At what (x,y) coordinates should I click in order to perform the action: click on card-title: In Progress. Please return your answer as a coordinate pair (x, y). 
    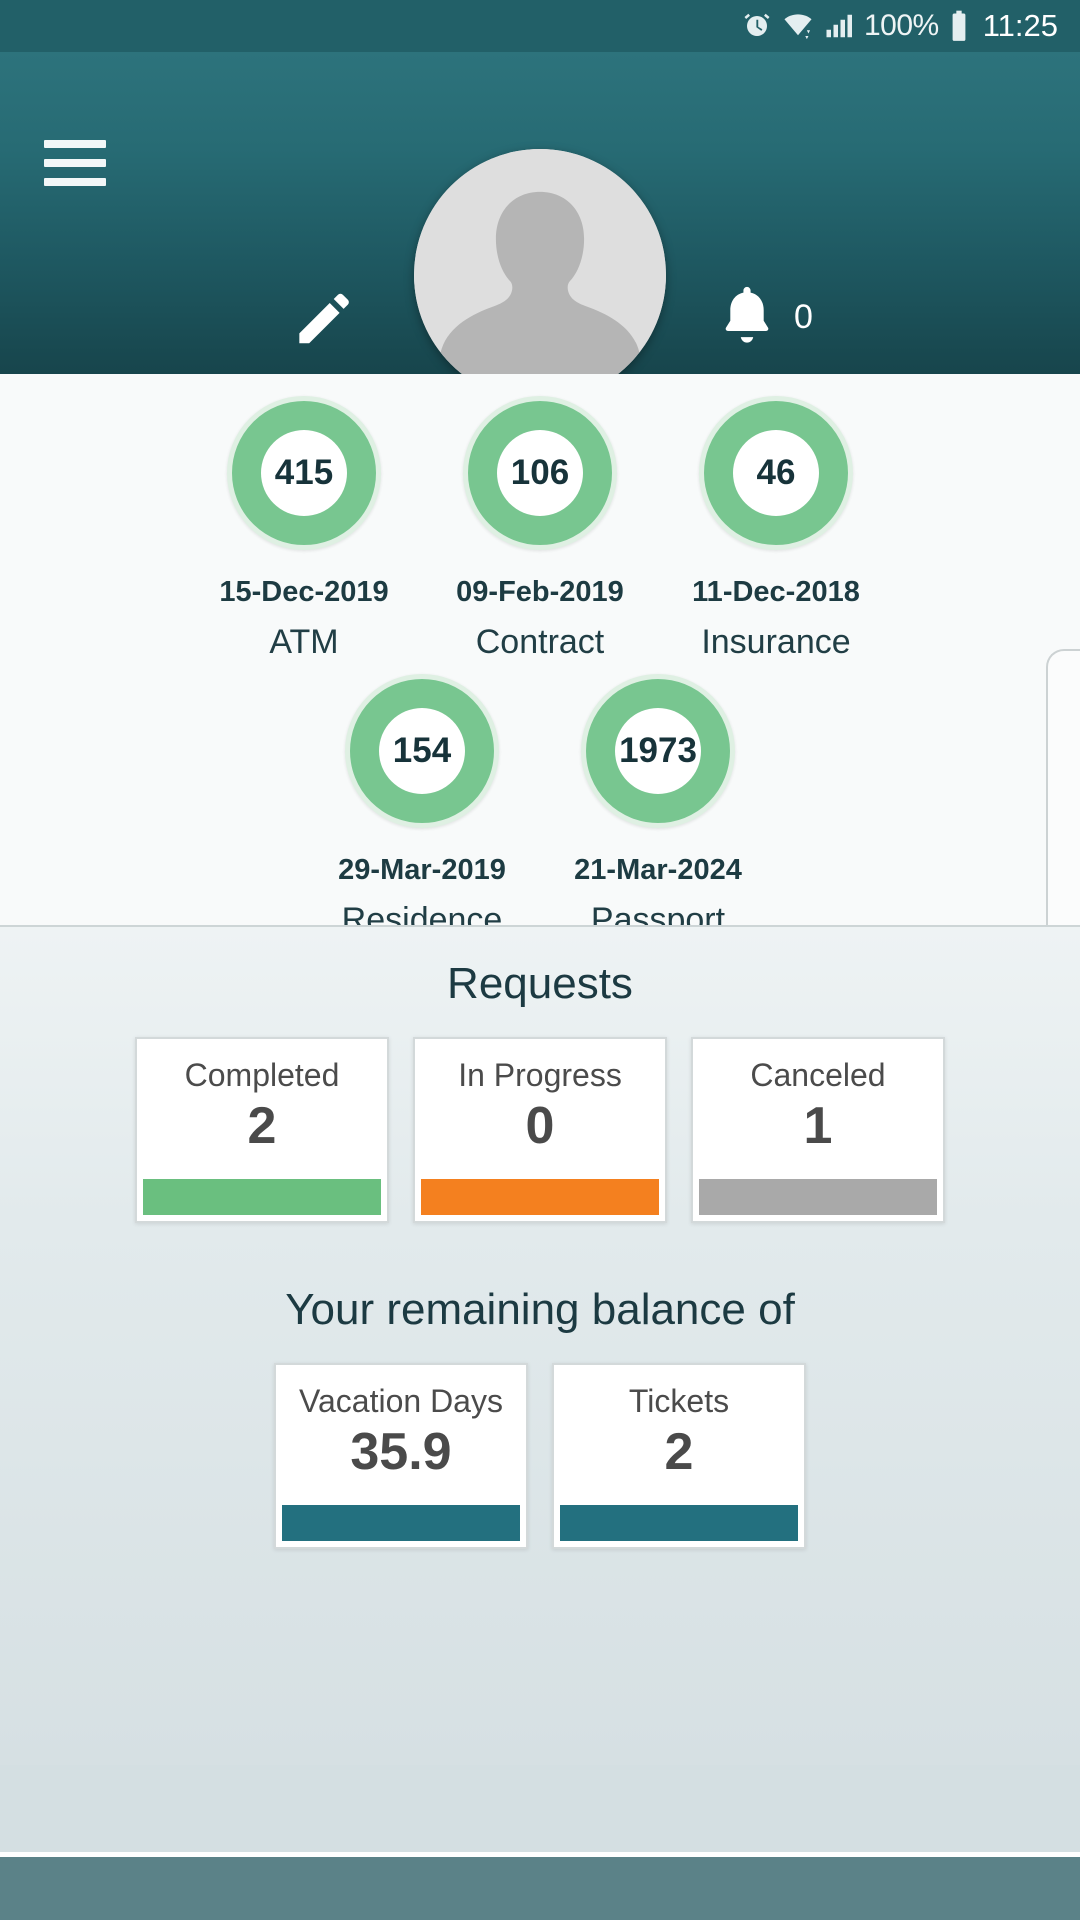
    Looking at the image, I should click on (540, 1075).